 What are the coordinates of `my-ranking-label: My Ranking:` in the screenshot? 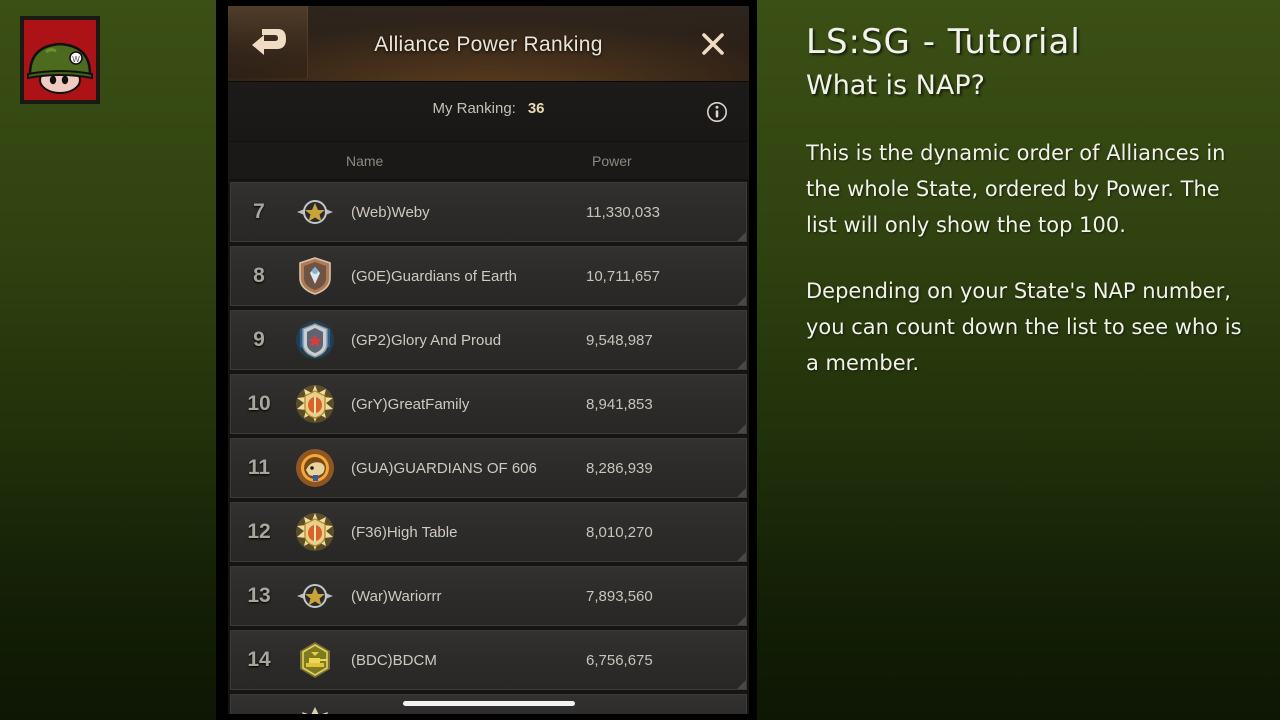 It's located at (474, 108).